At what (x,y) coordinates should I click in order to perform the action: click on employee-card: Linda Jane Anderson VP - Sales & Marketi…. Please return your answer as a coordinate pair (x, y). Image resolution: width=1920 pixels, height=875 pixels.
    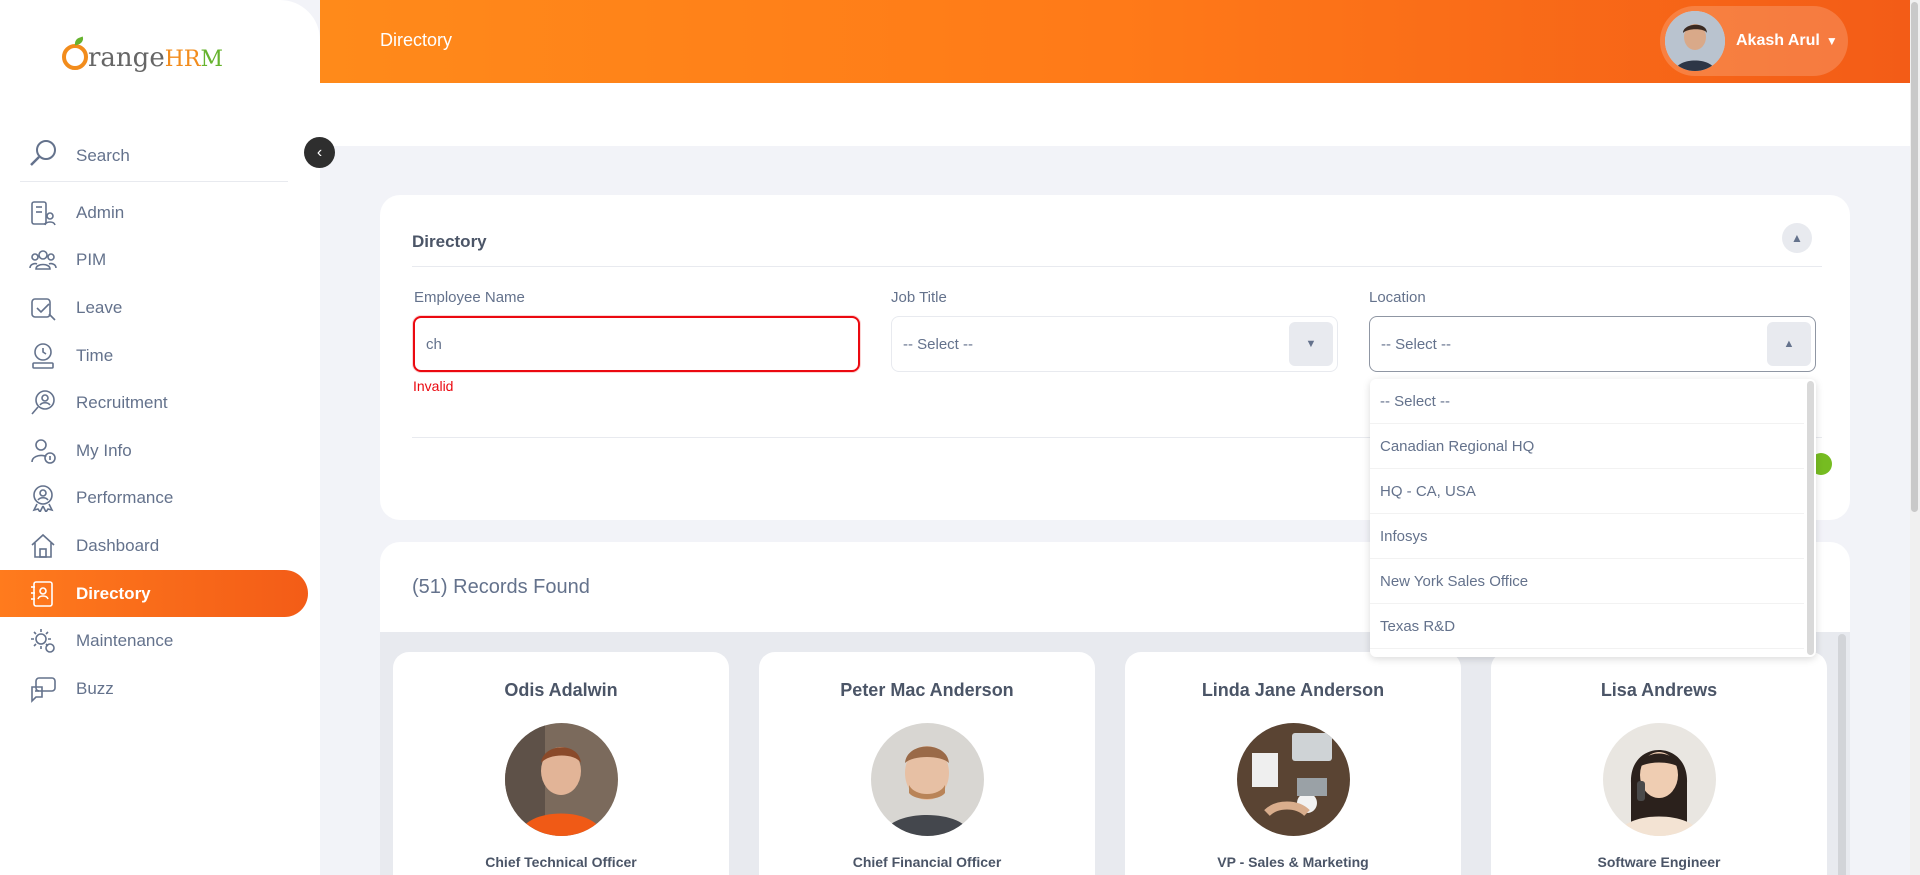
    Looking at the image, I should click on (1293, 763).